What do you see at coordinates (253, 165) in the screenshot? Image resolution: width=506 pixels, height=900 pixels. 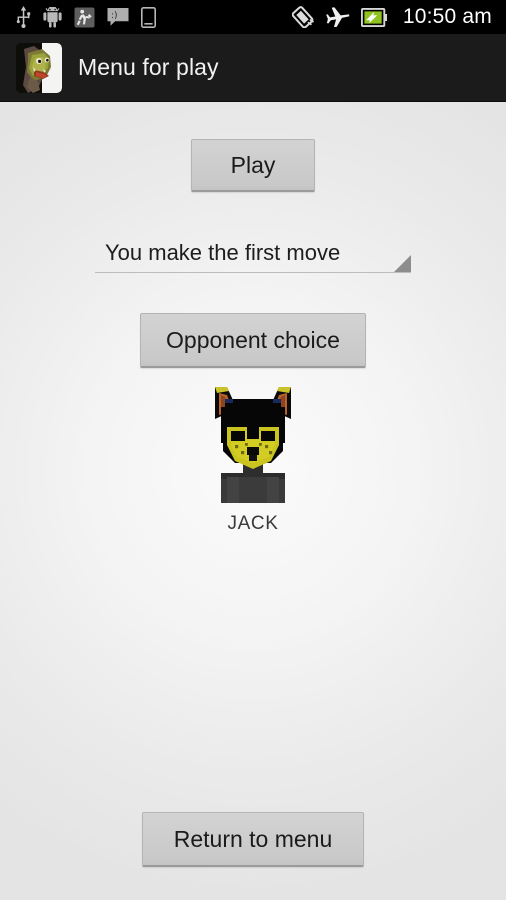 I see `play-button: Play` at bounding box center [253, 165].